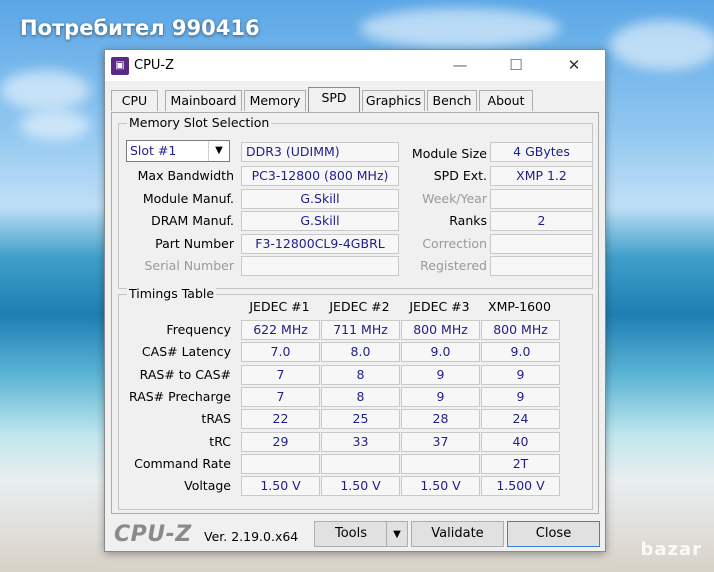  I want to click on timings-column-header: JEDEC #3, so click(439, 306).